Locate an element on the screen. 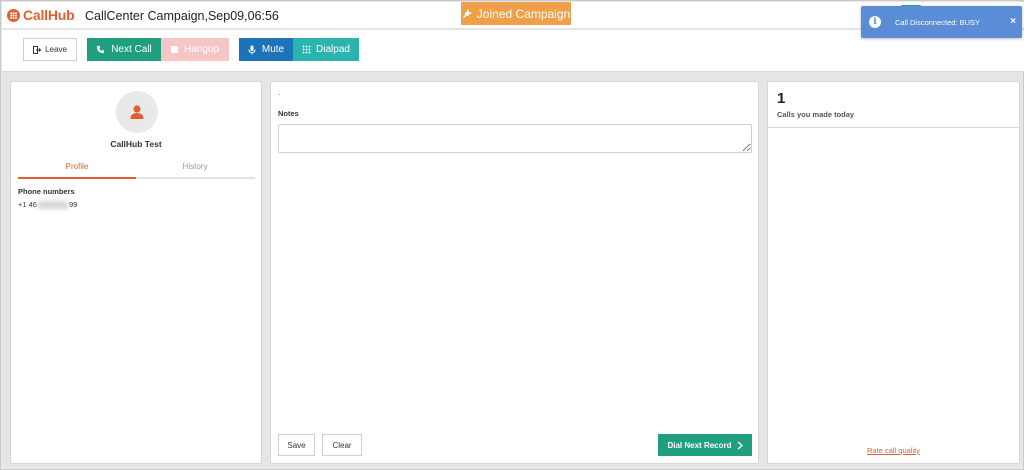 The height and width of the screenshot is (470, 1024). calls-count: 1 is located at coordinates (781, 98).